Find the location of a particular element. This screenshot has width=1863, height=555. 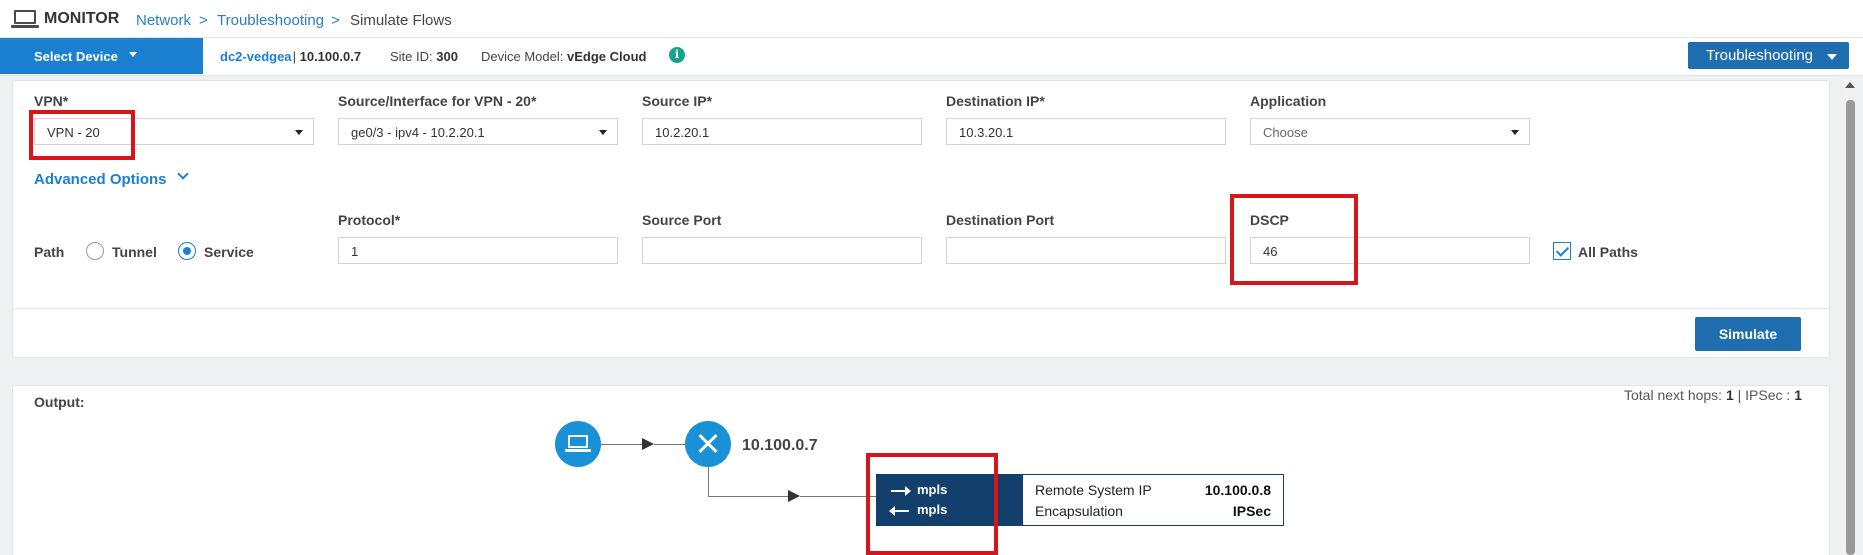

ipsec-value: 1 is located at coordinates (1798, 395).